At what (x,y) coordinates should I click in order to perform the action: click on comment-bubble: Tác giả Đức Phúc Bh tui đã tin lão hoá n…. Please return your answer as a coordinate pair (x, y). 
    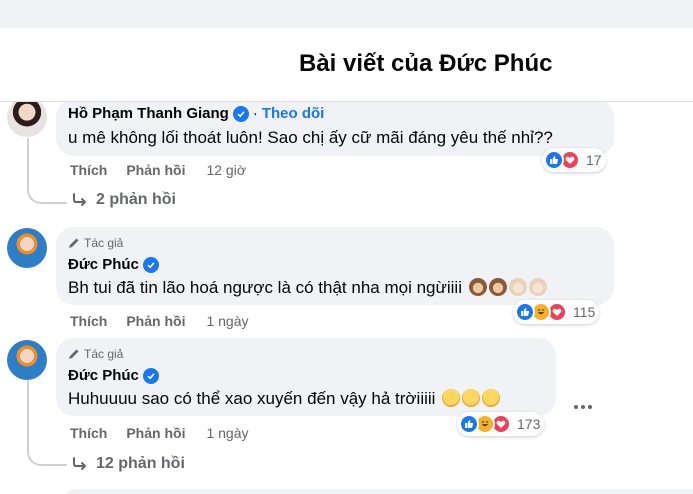
    Looking at the image, I should click on (335, 266).